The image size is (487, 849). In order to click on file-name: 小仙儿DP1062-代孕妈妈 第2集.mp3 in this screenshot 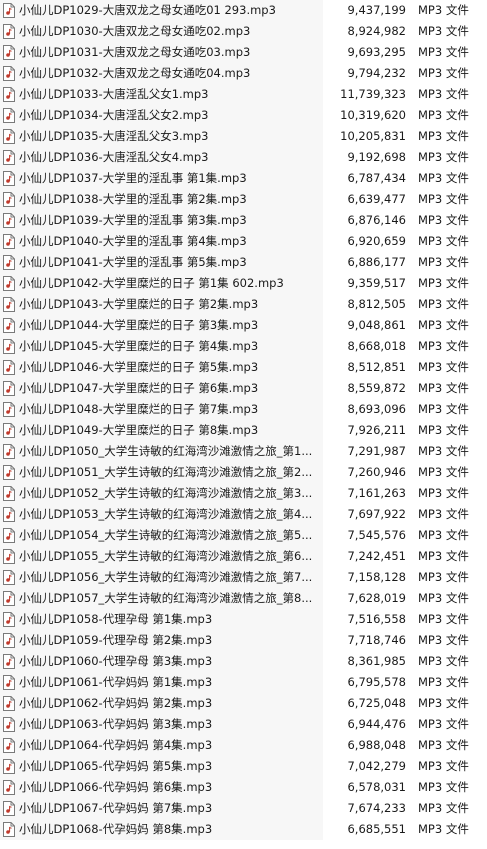, I will do `click(116, 703)`.